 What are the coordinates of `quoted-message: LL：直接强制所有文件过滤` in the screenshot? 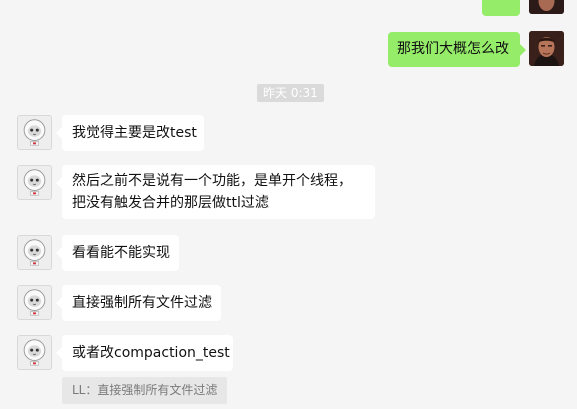 It's located at (145, 390).